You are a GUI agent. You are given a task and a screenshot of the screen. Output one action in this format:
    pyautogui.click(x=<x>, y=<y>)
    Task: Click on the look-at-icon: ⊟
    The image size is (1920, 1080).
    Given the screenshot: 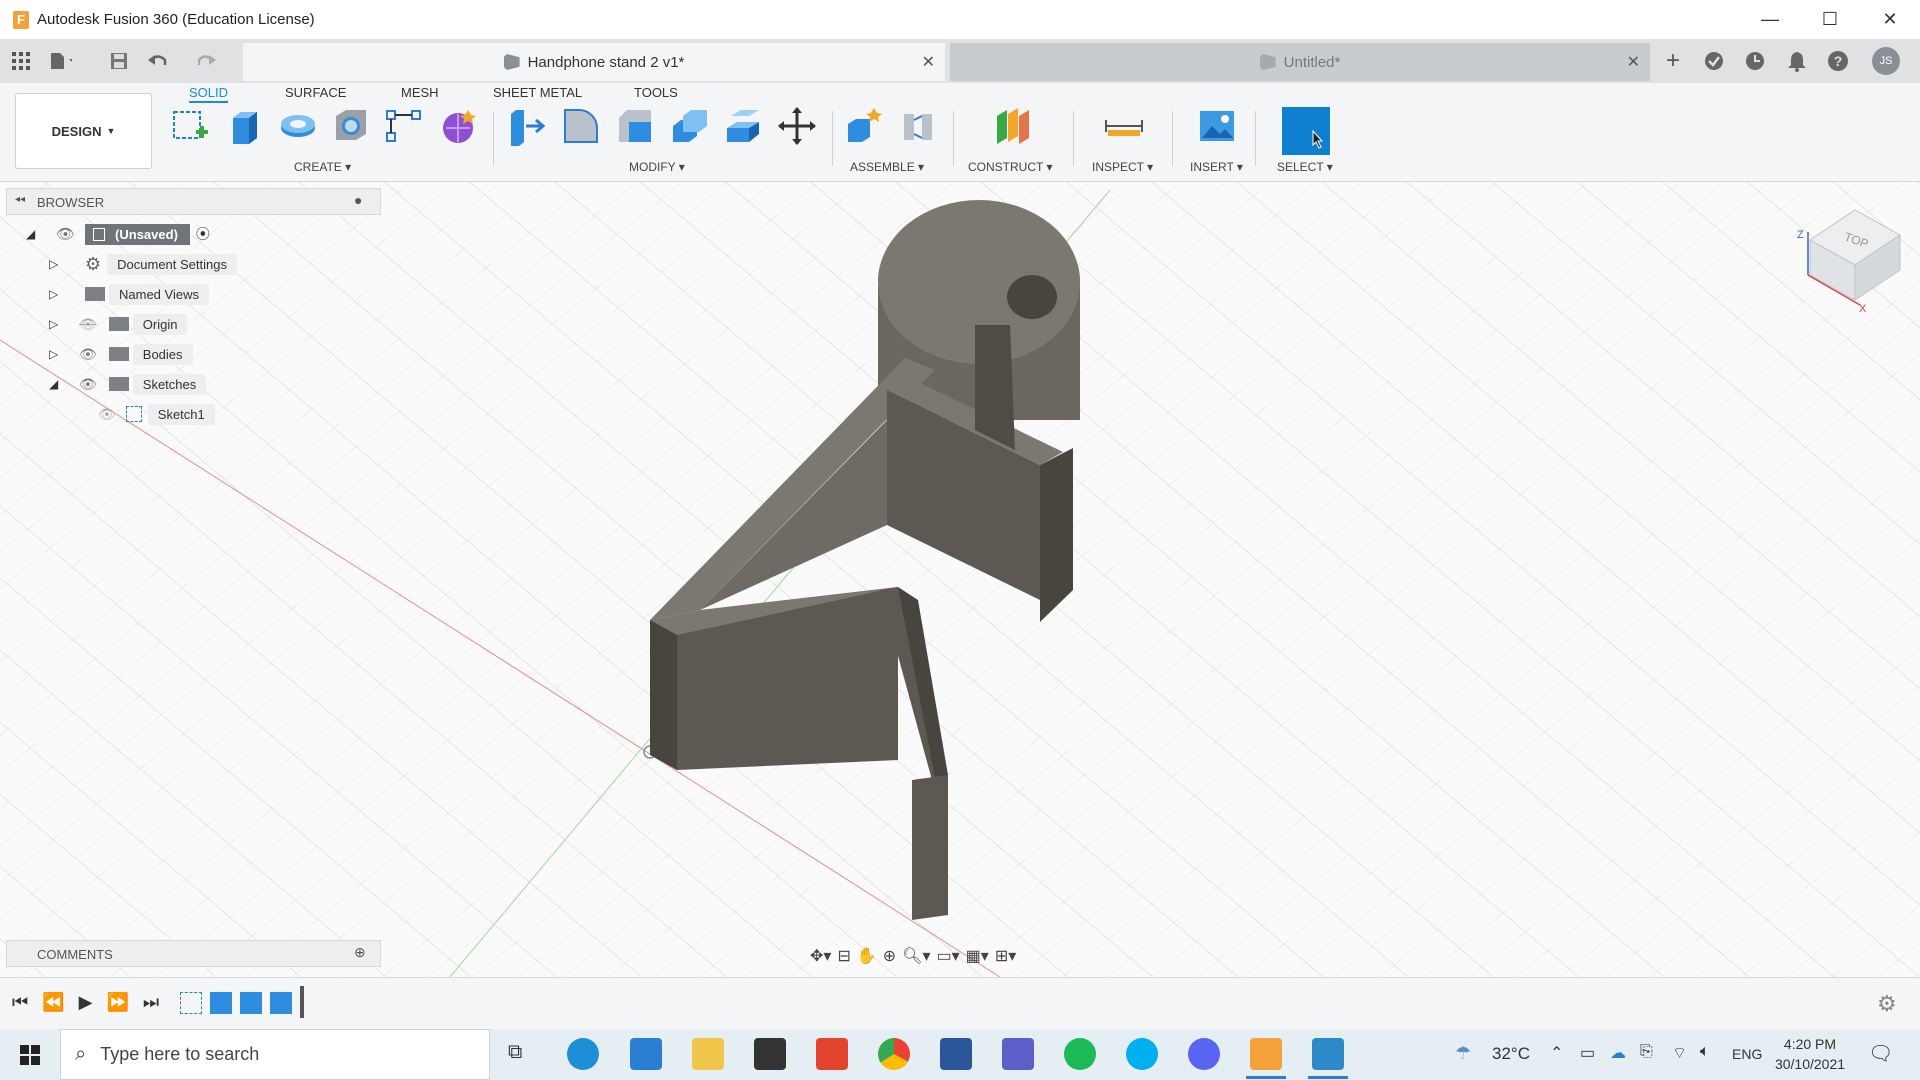 What is the action you would take?
    pyautogui.click(x=843, y=956)
    